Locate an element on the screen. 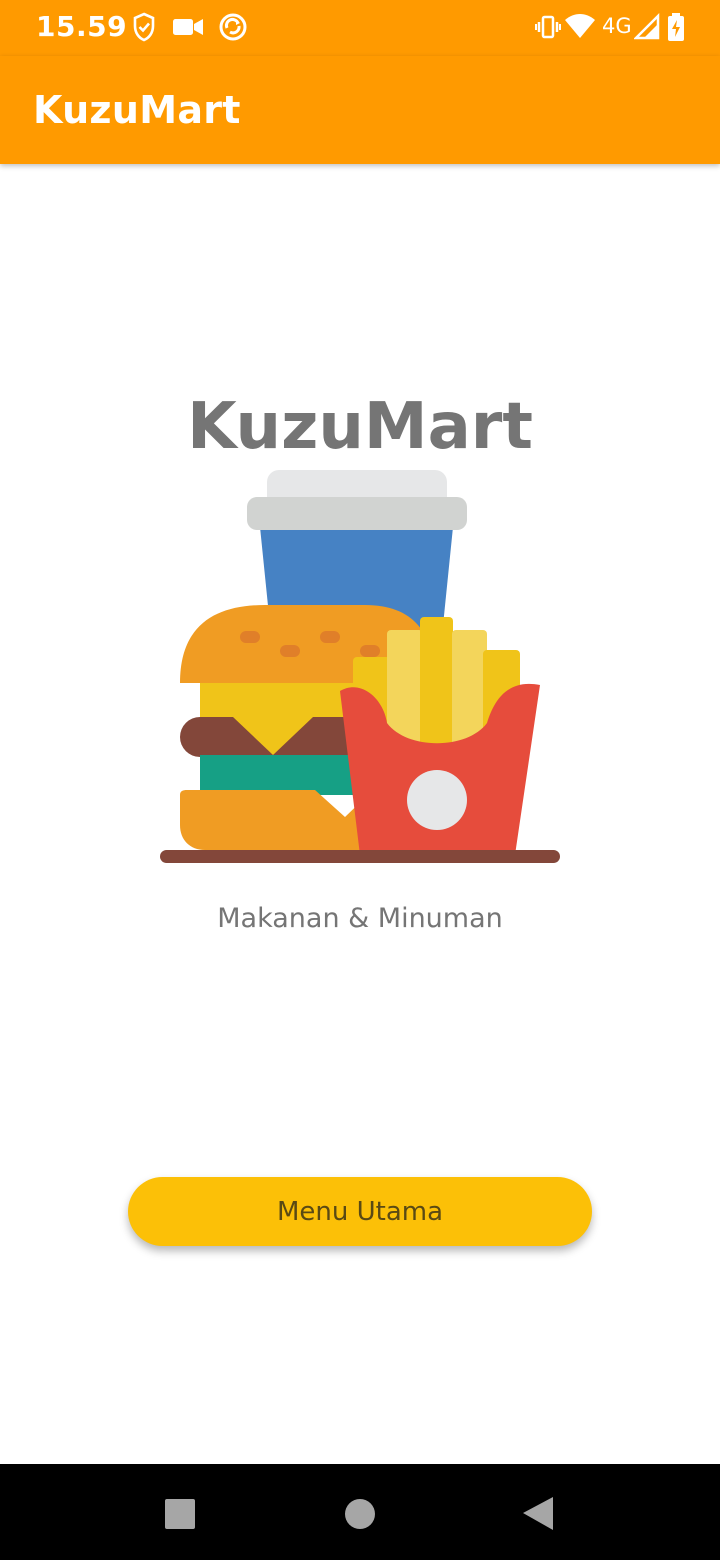  tray is located at coordinates (360, 856).